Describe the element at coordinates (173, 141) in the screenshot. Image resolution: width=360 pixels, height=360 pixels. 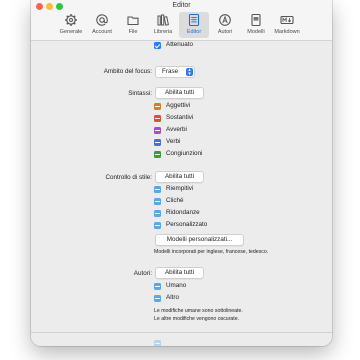
I see `verbi-label: Verbi` at that location.